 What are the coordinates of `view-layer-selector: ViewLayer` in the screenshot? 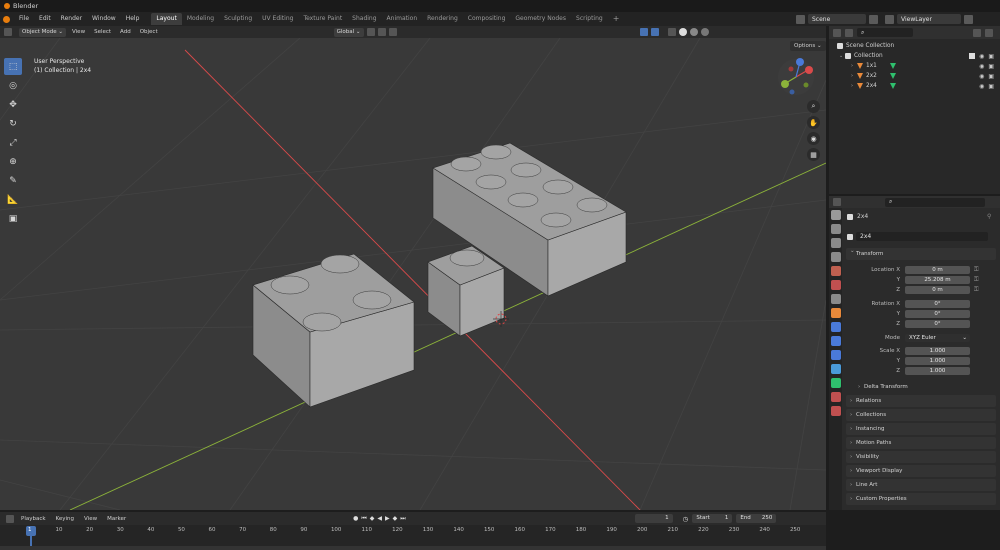 It's located at (929, 19).